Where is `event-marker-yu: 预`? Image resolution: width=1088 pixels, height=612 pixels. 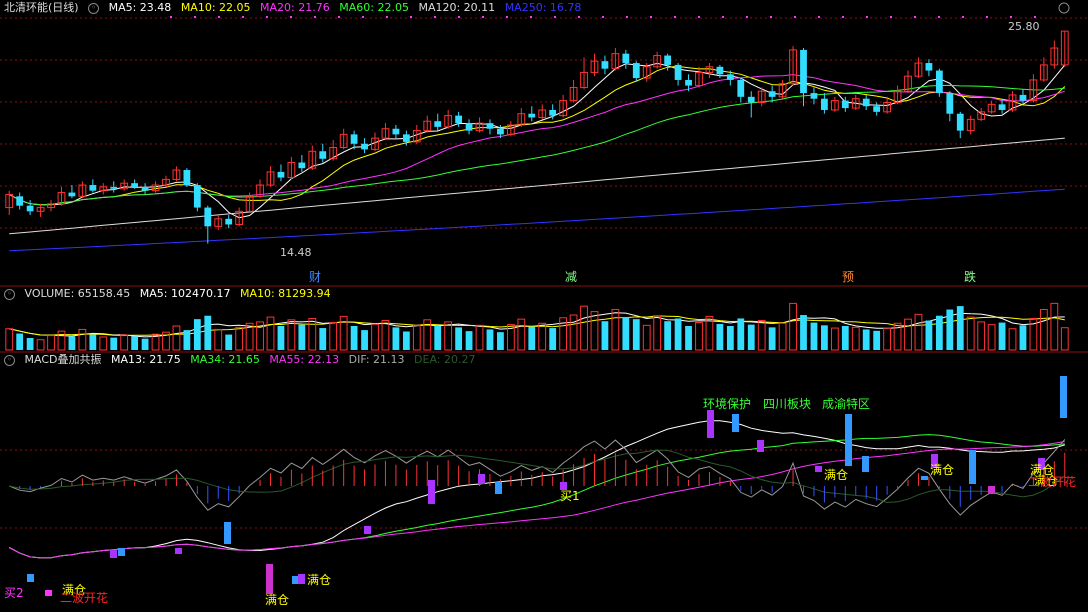
event-marker-yu: 预 is located at coordinates (848, 277).